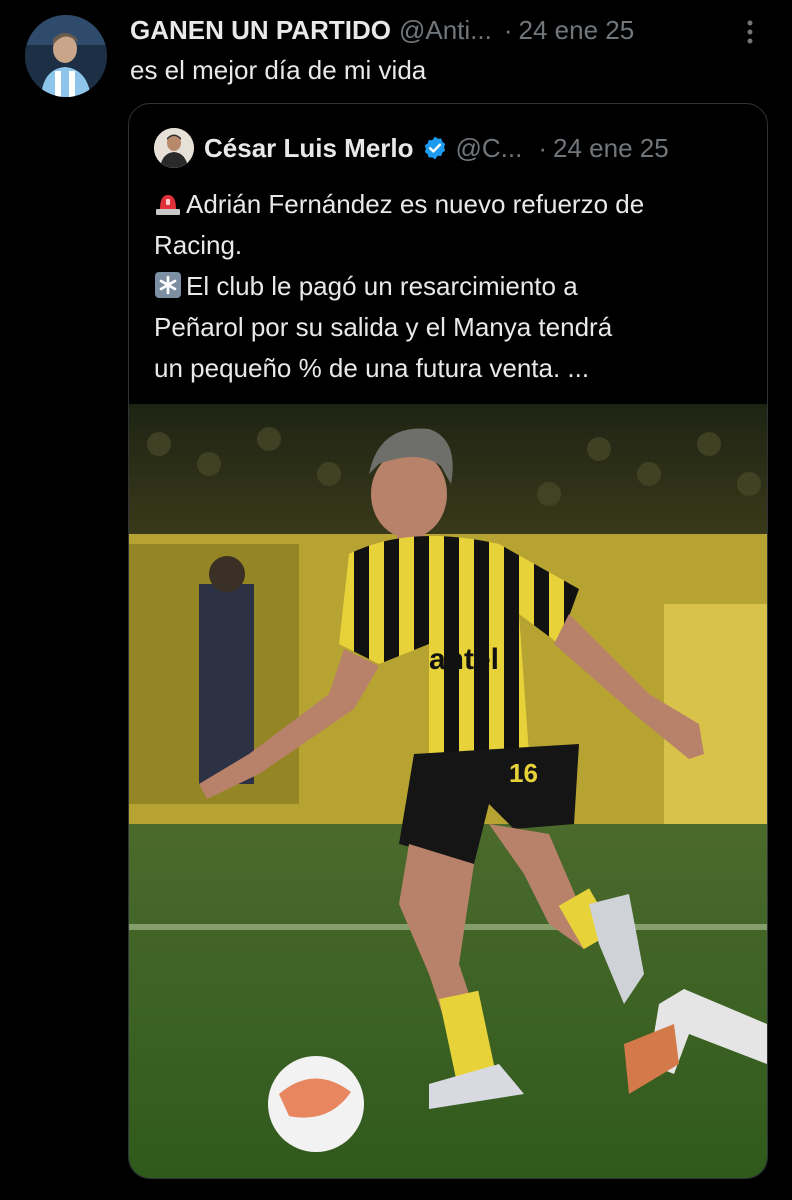 This screenshot has width=792, height=1200. I want to click on text-line: Adrián Fernández es nuevo refuerzo de, so click(450, 204).